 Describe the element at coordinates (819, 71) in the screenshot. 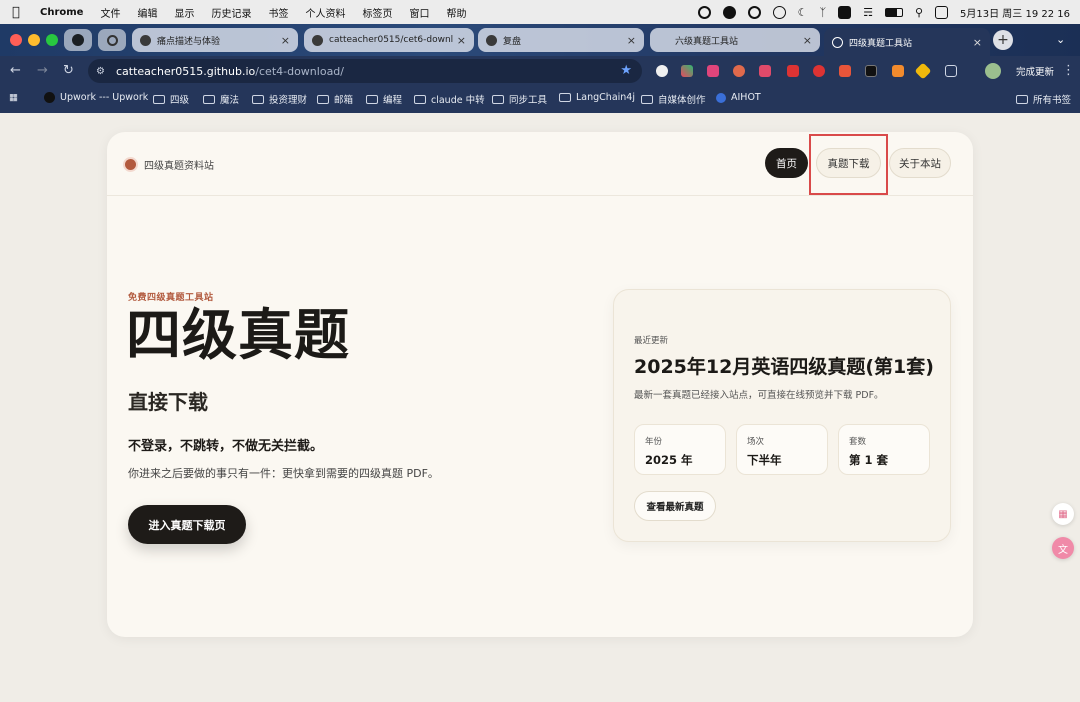

I see `extension-red-icon` at that location.